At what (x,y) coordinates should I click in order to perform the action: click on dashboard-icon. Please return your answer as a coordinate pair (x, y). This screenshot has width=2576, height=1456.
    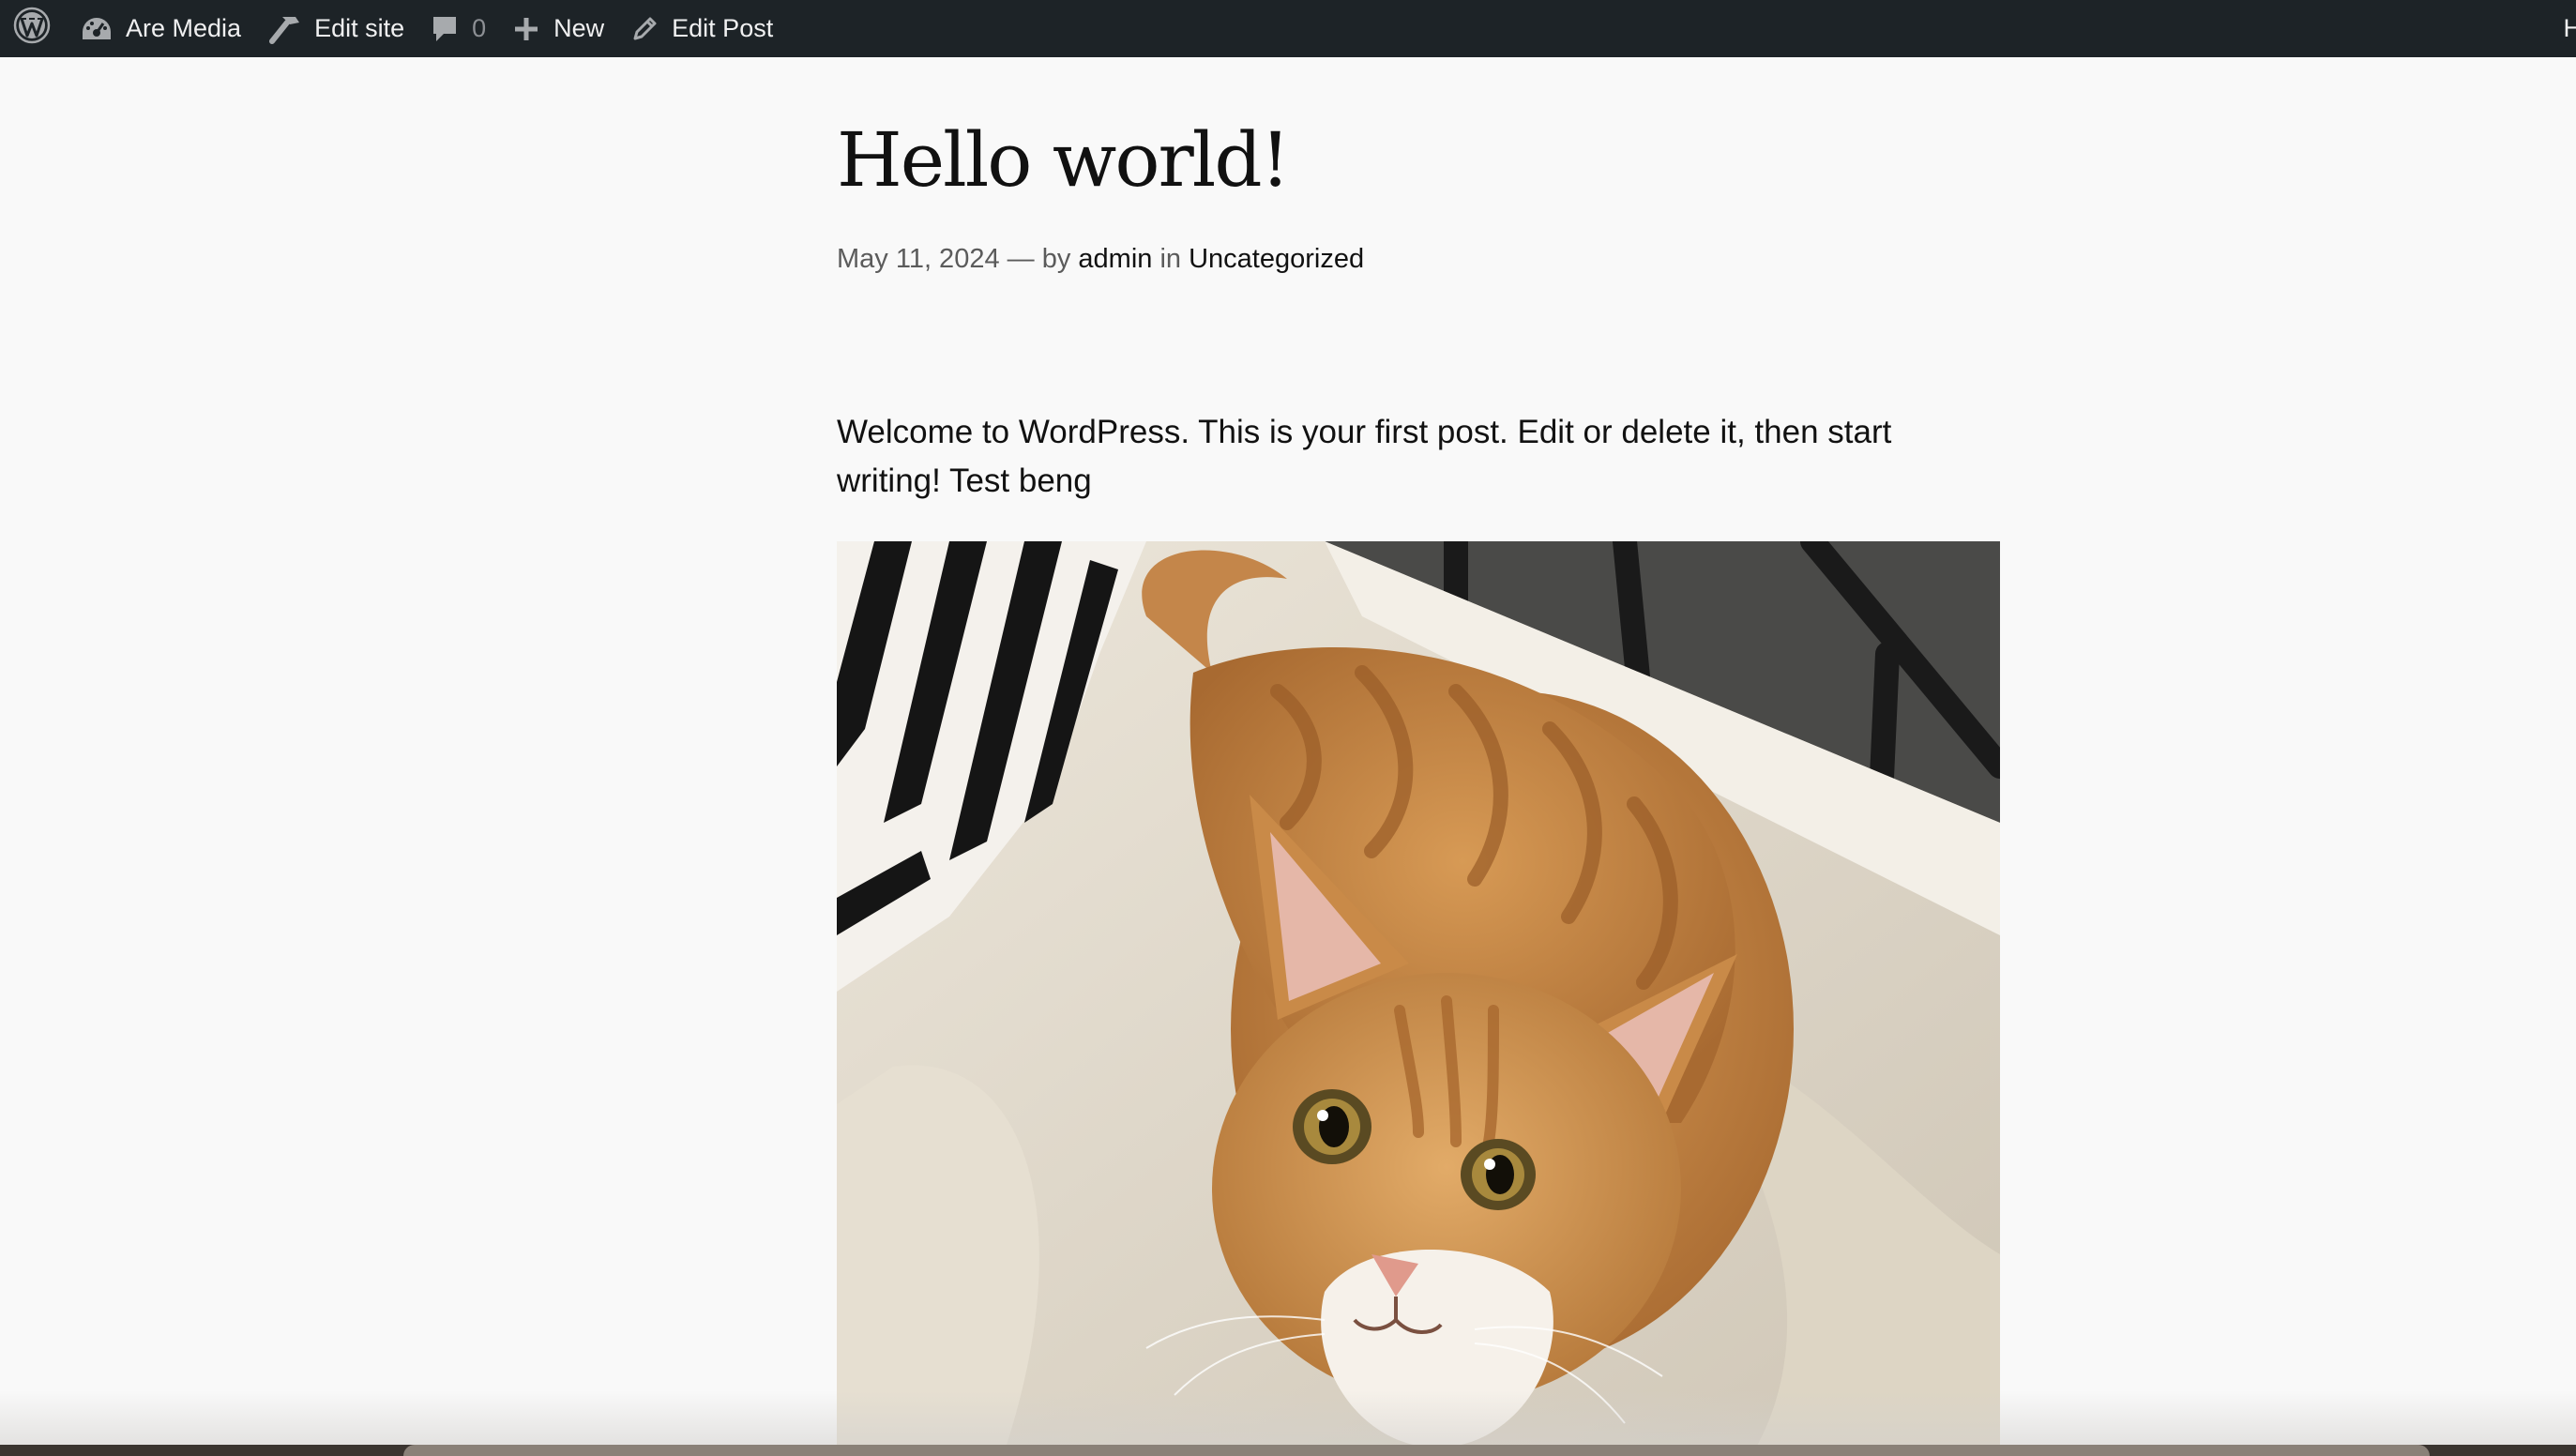
    Looking at the image, I should click on (97, 29).